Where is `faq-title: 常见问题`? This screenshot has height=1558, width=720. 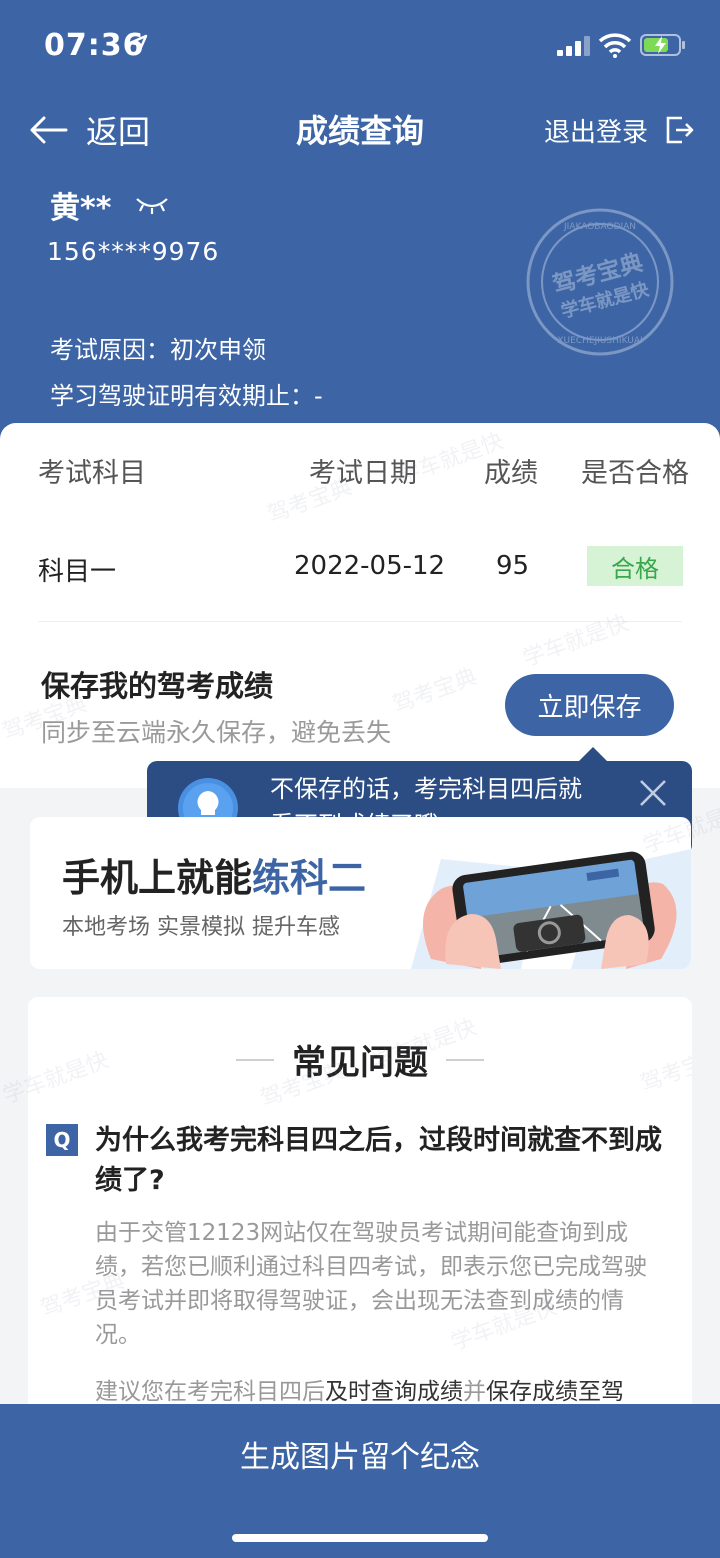
faq-title: 常见问题 is located at coordinates (360, 1063).